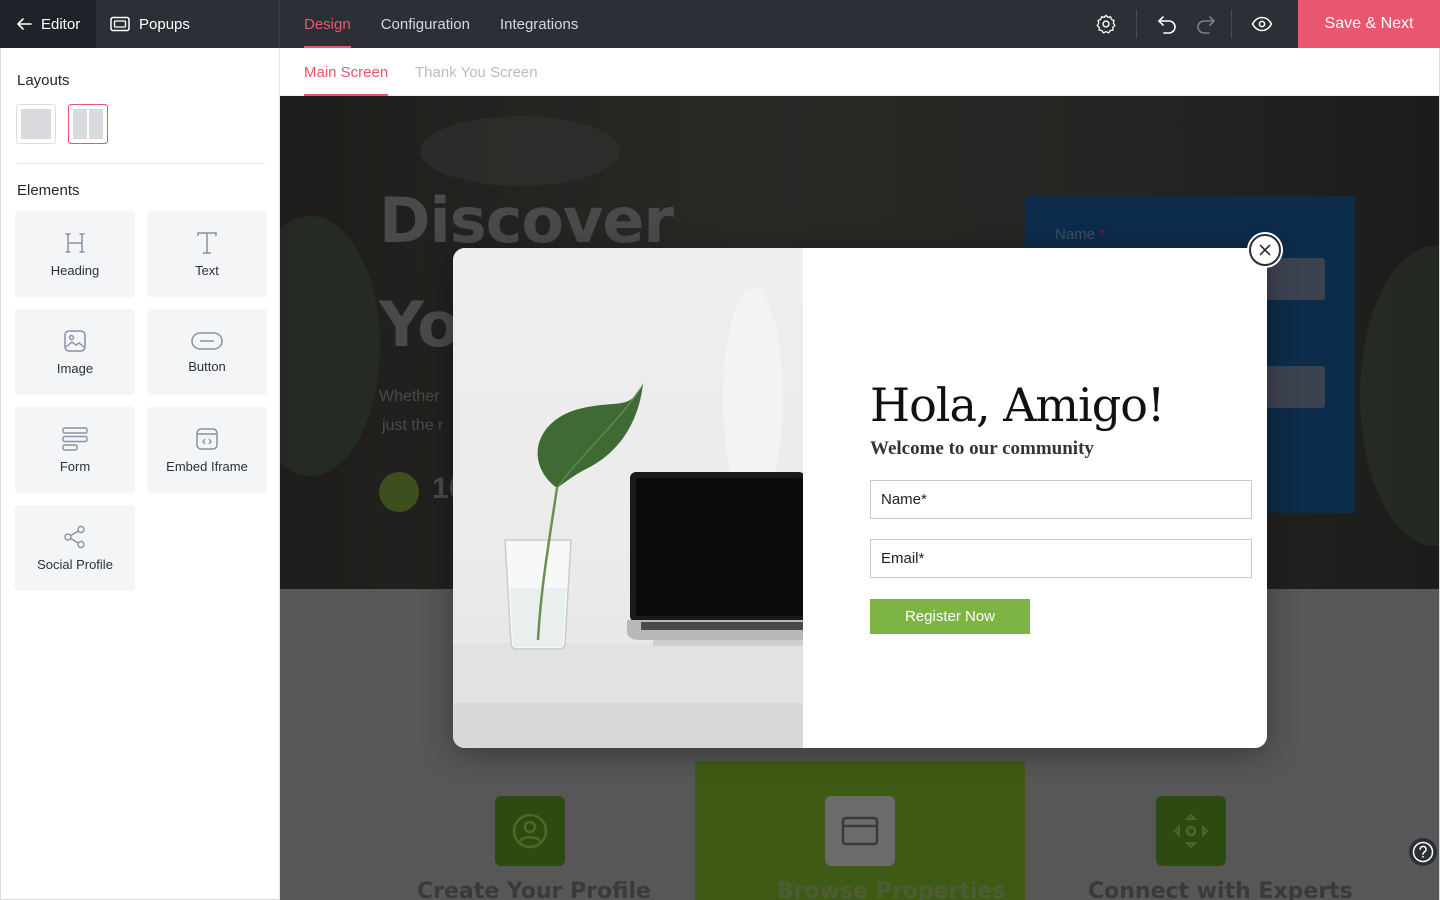  Describe the element at coordinates (207, 438) in the screenshot. I see `embed-icon` at that location.